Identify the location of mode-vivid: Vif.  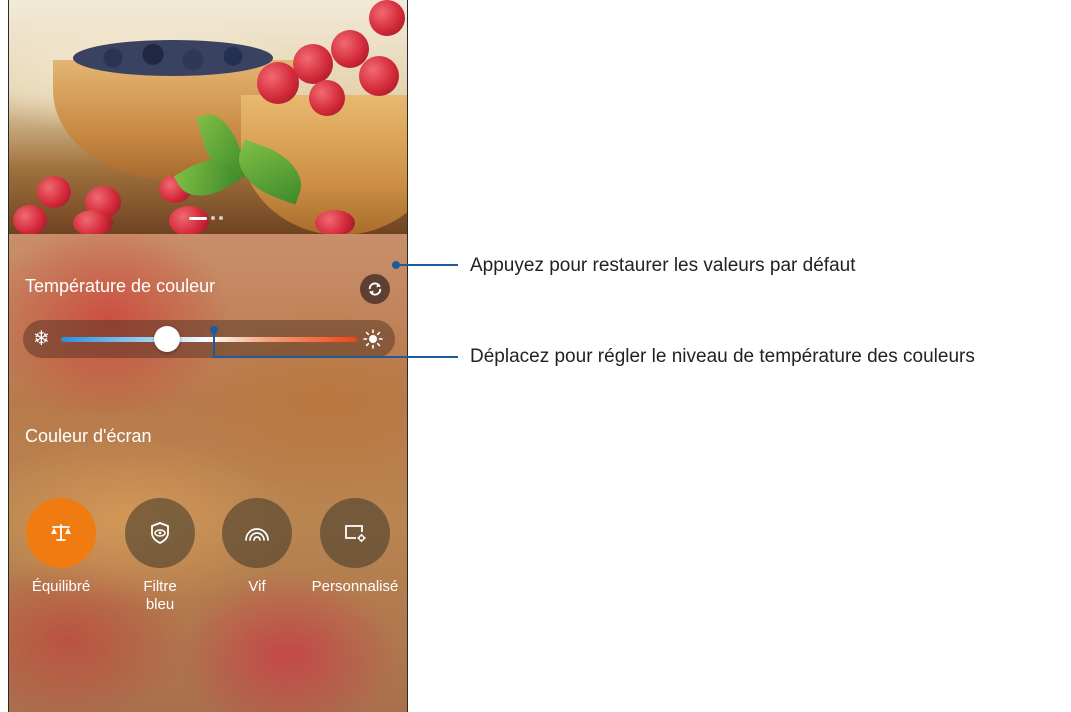
(257, 547).